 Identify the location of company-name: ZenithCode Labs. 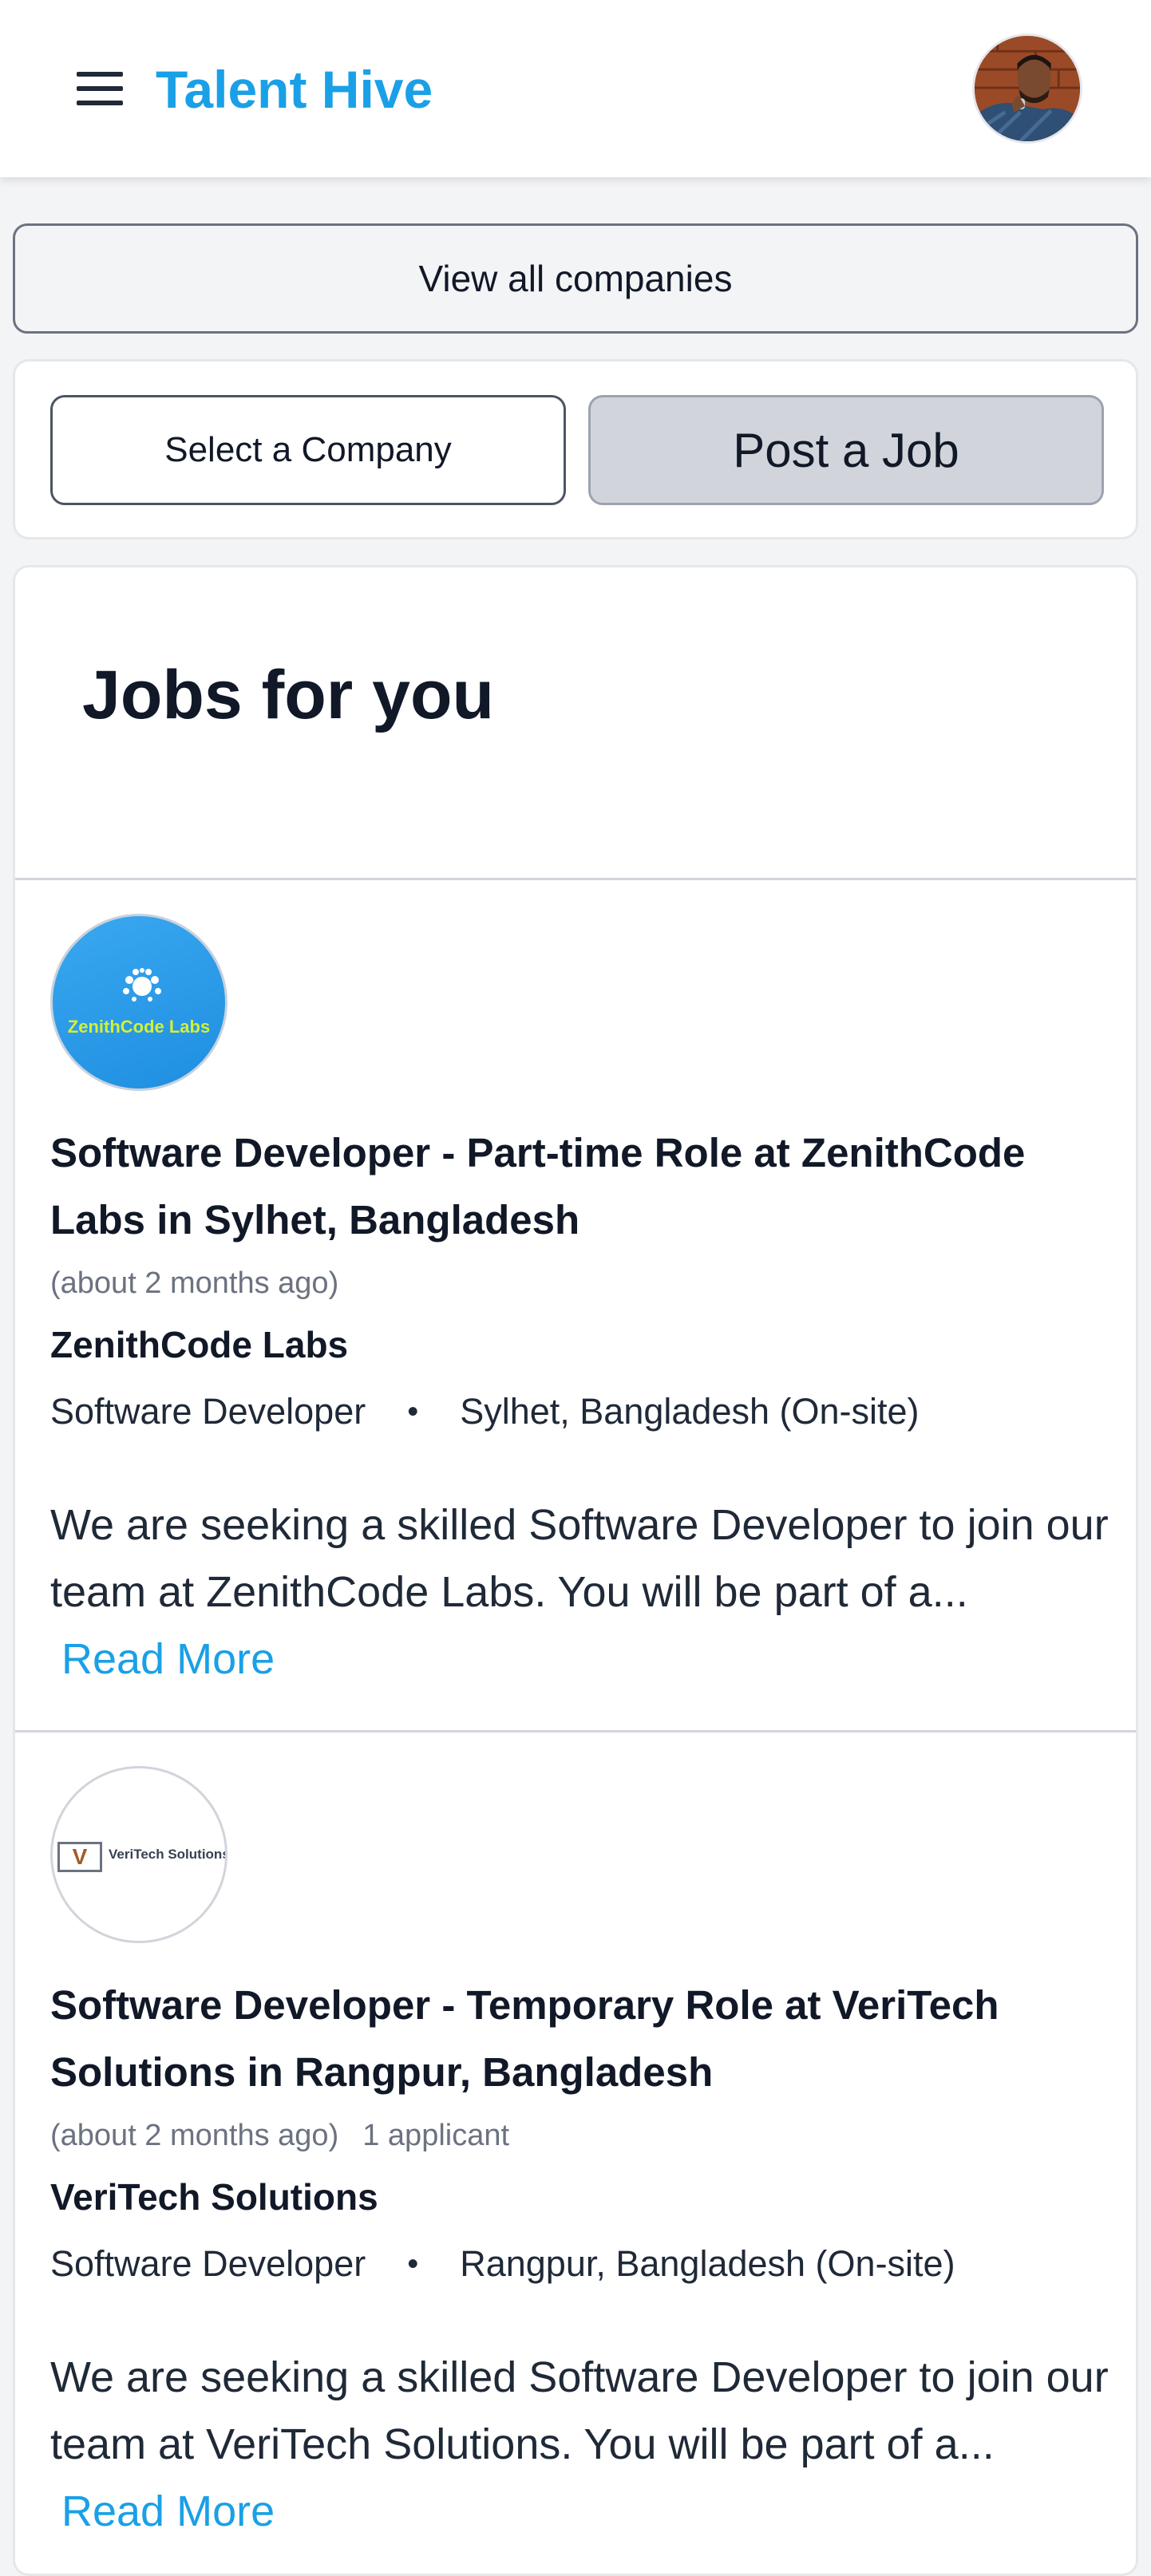
(199, 1345).